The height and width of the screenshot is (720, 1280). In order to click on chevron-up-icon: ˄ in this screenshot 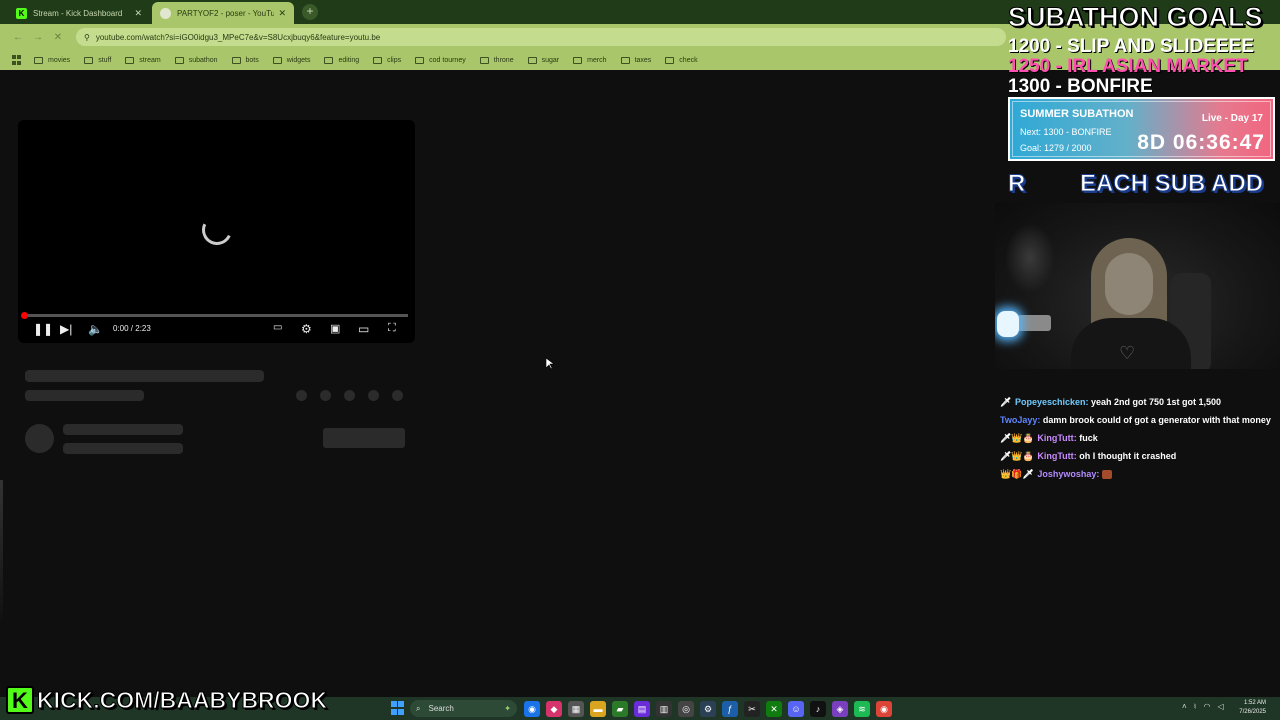, I will do `click(1184, 706)`.